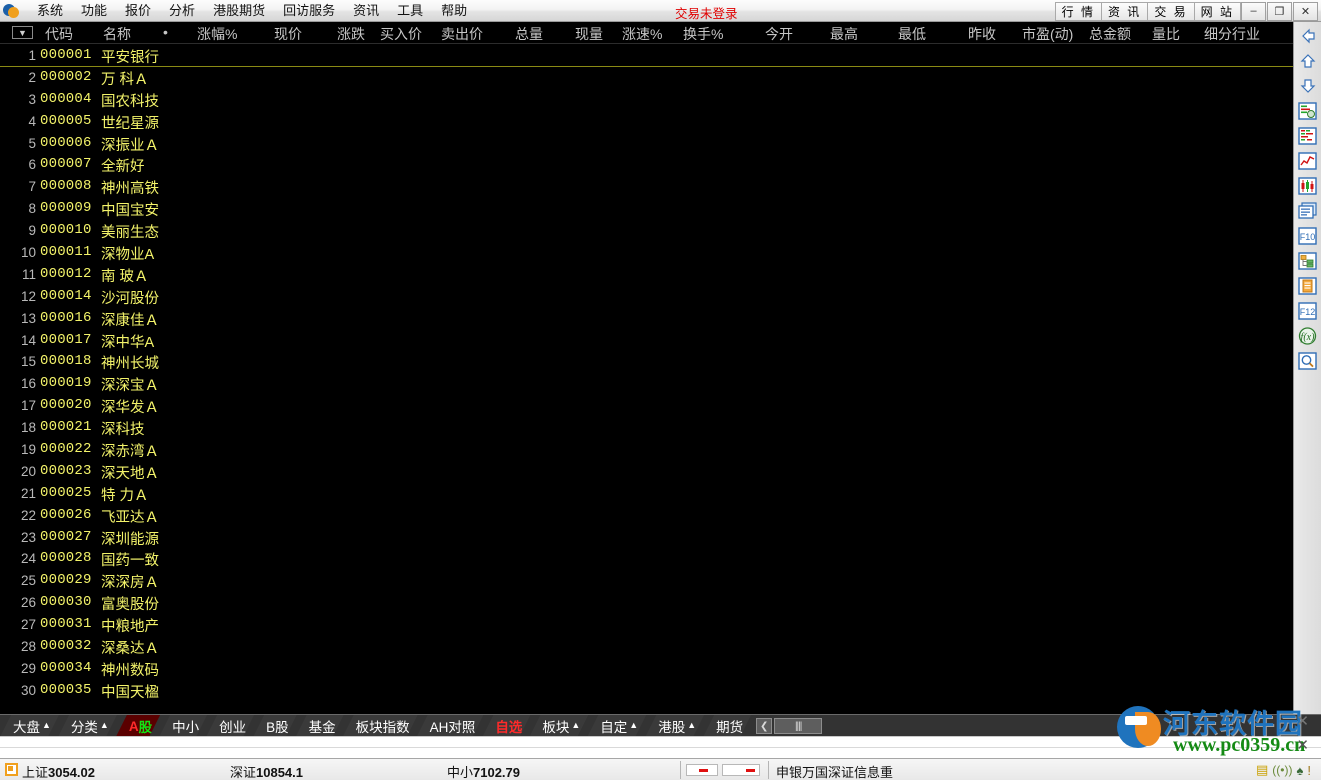 Image resolution: width=1321 pixels, height=780 pixels. I want to click on website-button: 网 站, so click(1217, 11).